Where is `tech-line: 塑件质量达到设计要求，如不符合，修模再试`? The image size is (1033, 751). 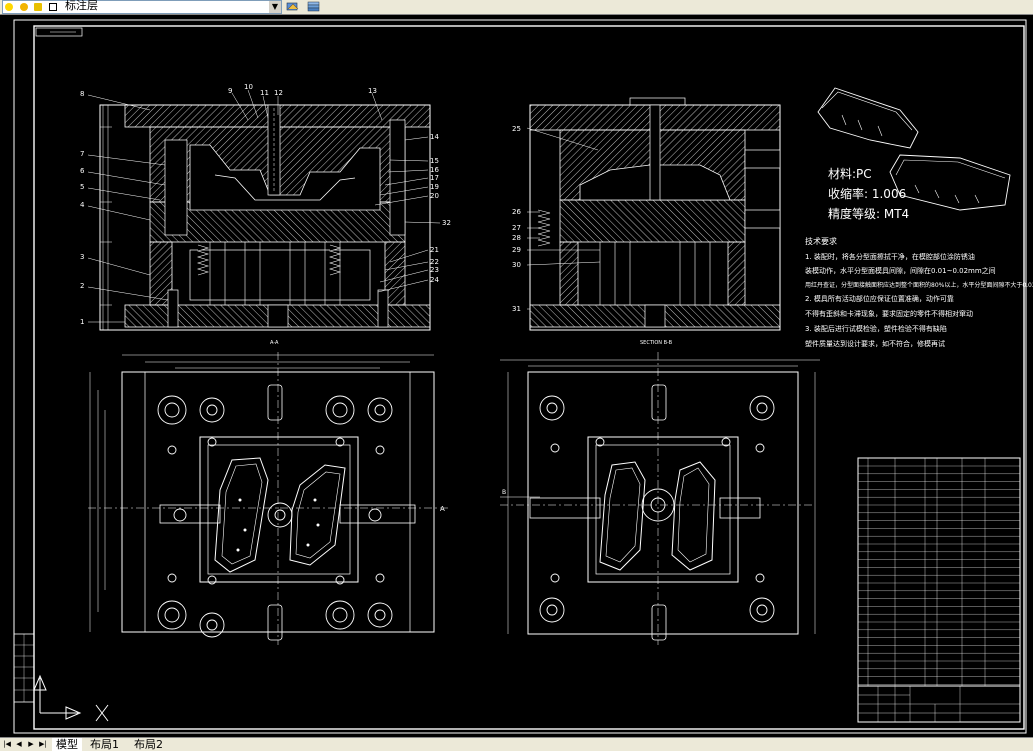
tech-line: 塑件质量达到设计要求，如不符合，修模再试 is located at coordinates (875, 343).